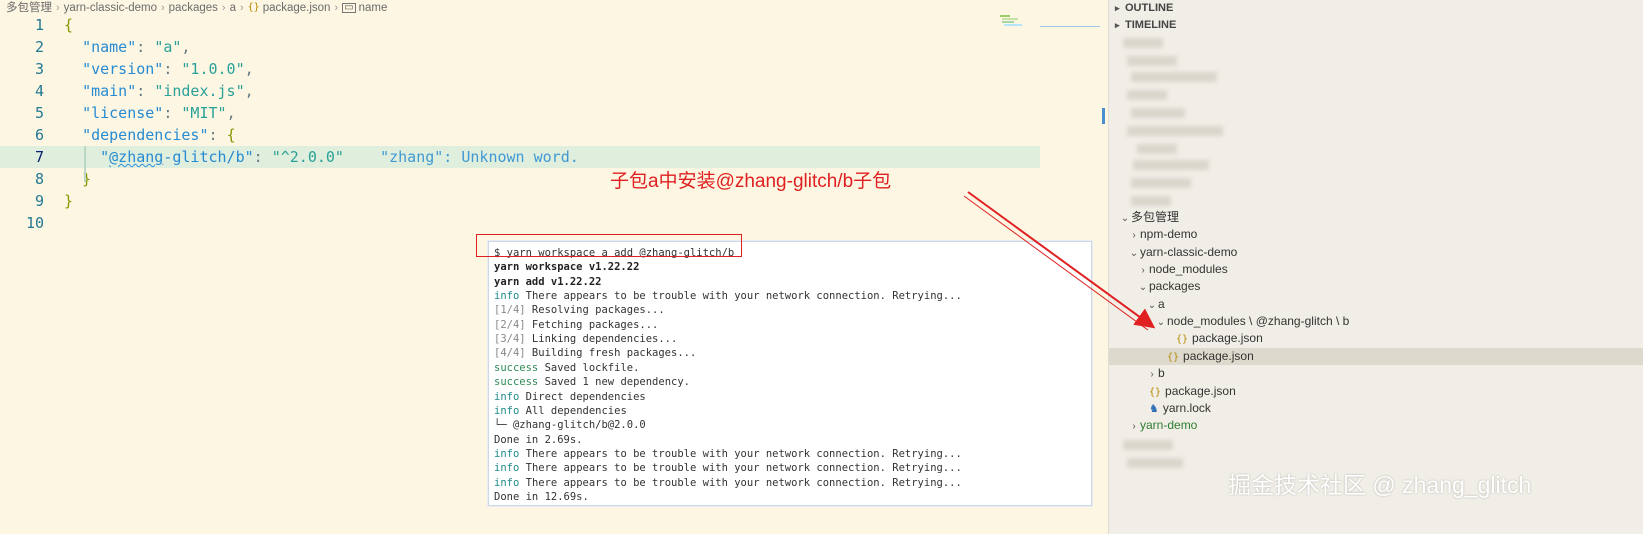  Describe the element at coordinates (510, 324) in the screenshot. I see `terminal-line-prefix: [2/4]` at that location.